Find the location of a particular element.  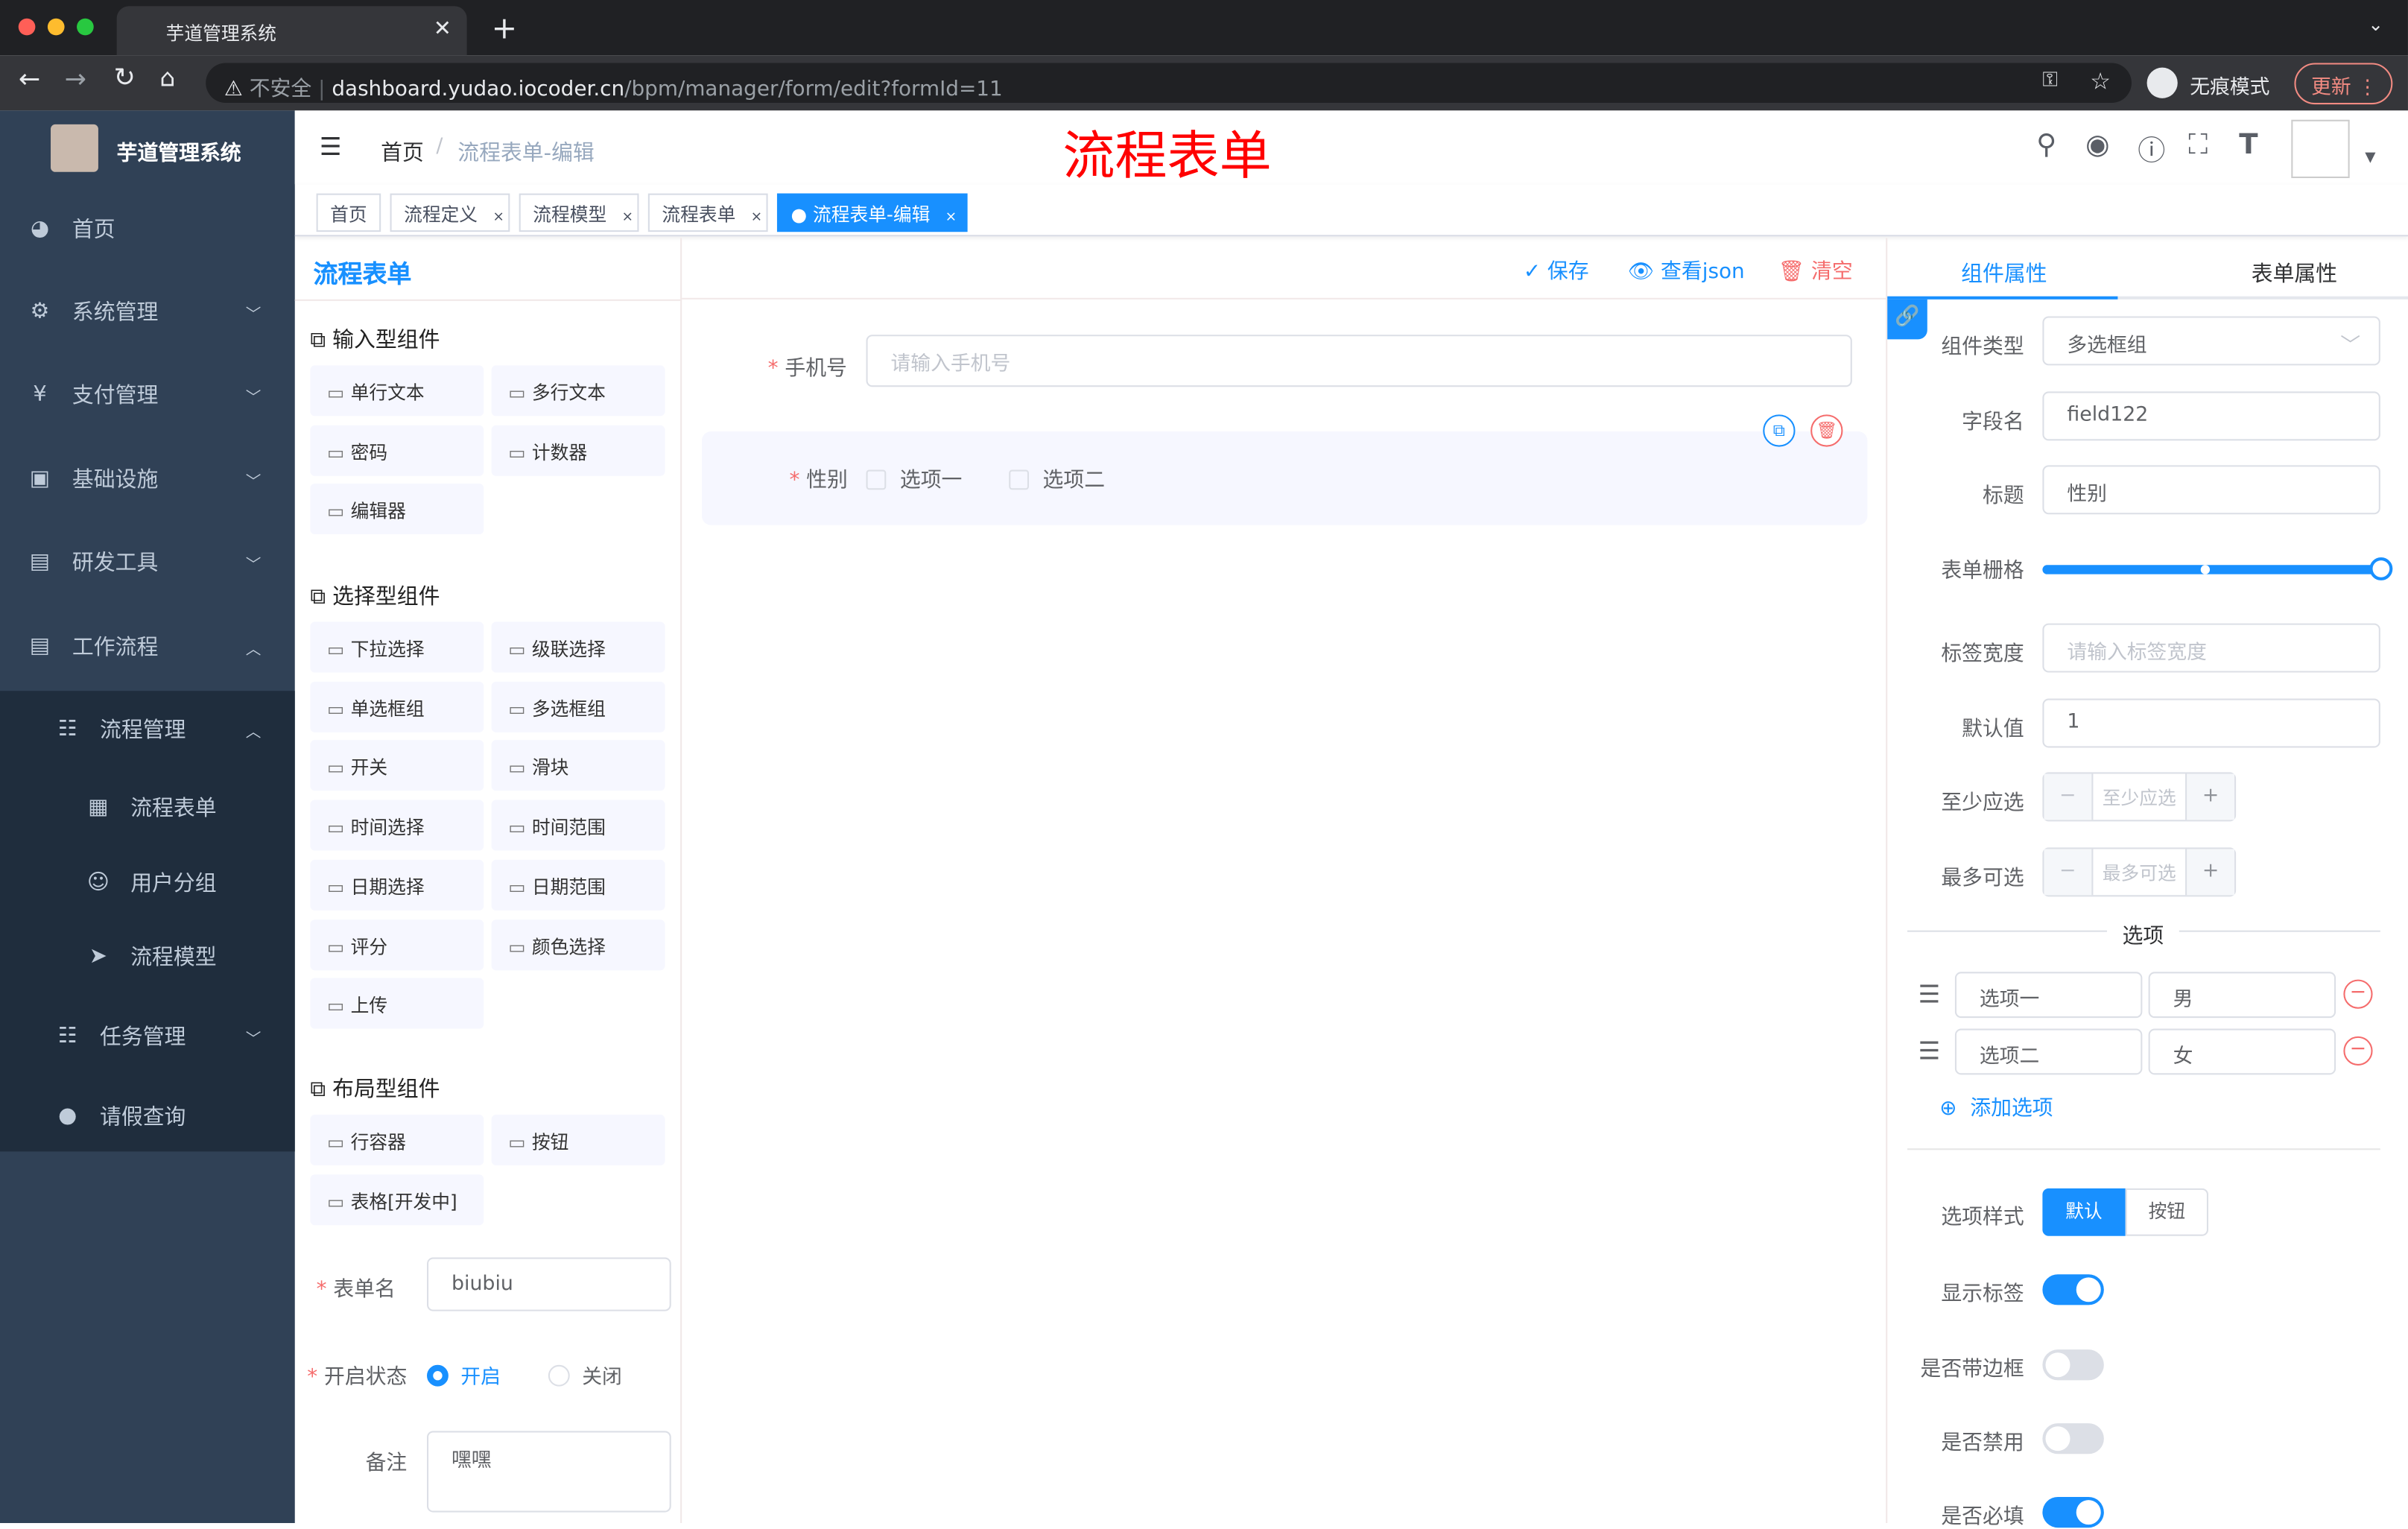

tag-4: ● 流程表单-编辑 × is located at coordinates (872, 212).